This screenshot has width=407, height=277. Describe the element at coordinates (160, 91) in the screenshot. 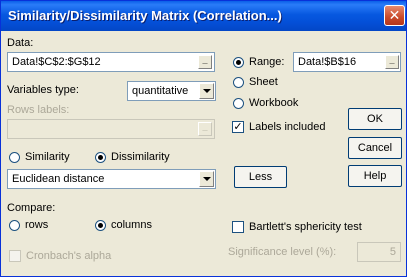

I see `variables-type-value: quantitative` at that location.